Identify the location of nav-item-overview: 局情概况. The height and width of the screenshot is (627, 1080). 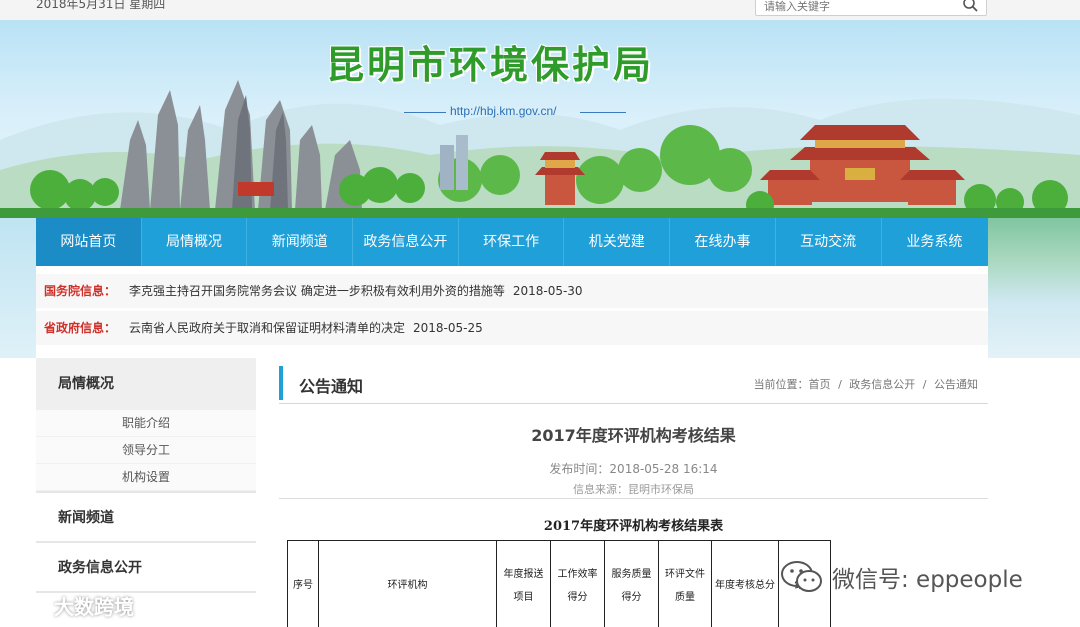
(195, 242).